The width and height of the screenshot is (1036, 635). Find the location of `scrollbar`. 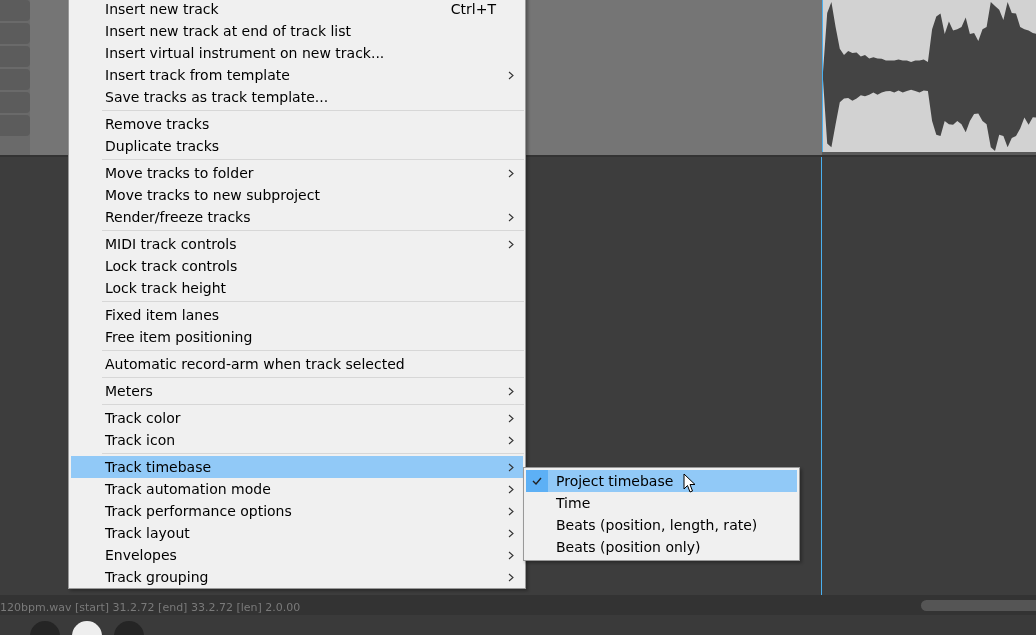

scrollbar is located at coordinates (978, 605).